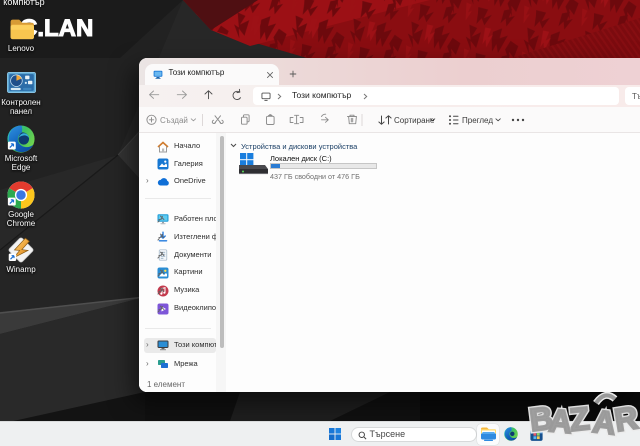 Image resolution: width=640 pixels, height=446 pixels. Describe the element at coordinates (174, 120) in the screenshot. I see `svg-text: Създай` at that location.